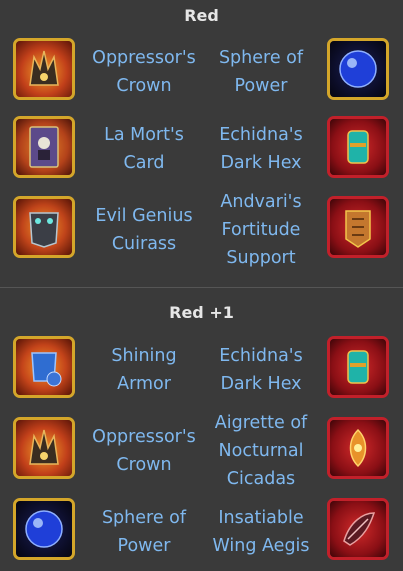 The image size is (403, 571). What do you see at coordinates (358, 448) in the screenshot?
I see `aigrette-of-nocturnal-cicadas-icon` at bounding box center [358, 448].